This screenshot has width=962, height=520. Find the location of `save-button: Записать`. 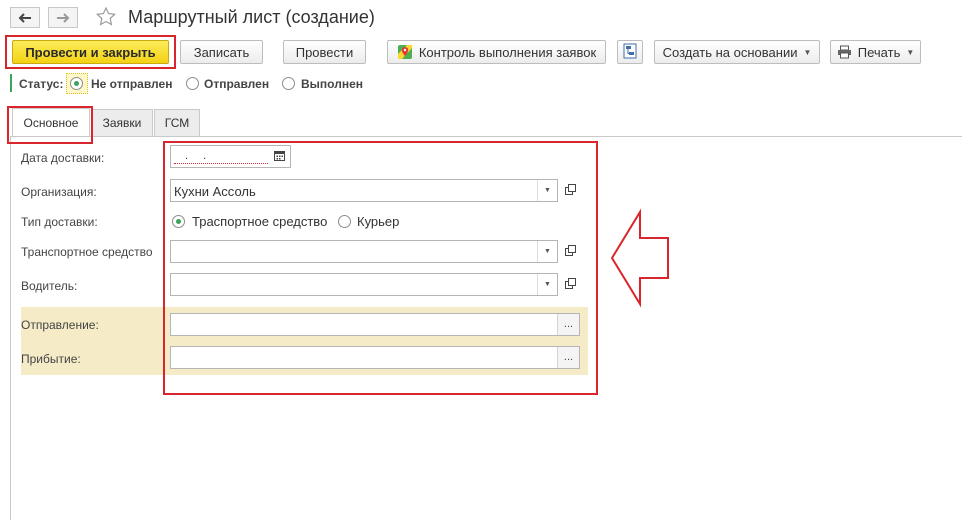

save-button: Записать is located at coordinates (221, 52).